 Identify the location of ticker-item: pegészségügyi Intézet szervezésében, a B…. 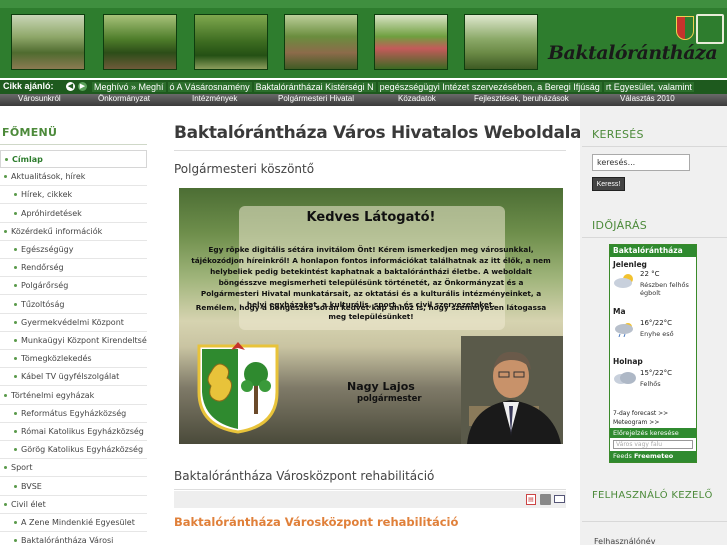
(489, 87).